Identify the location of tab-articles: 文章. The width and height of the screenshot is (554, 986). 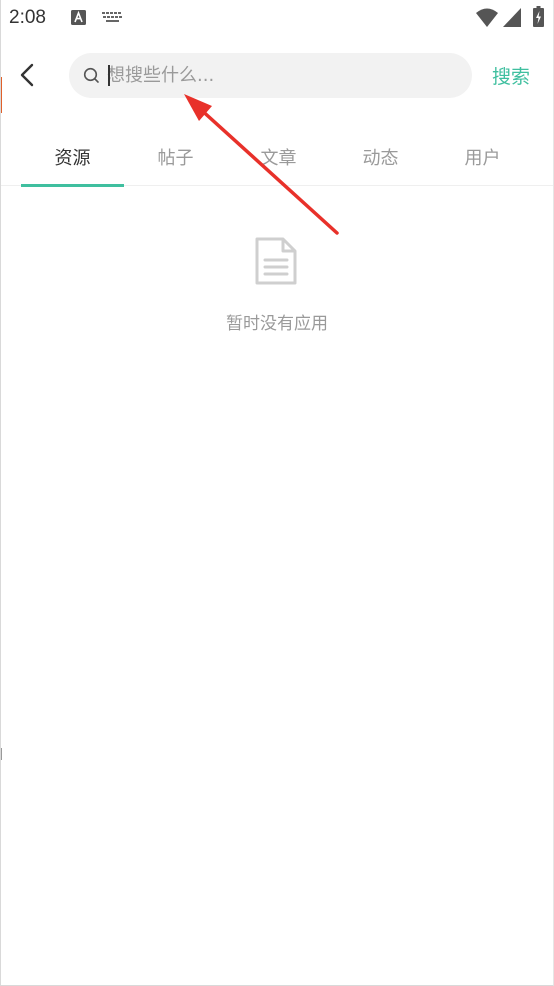
(278, 157).